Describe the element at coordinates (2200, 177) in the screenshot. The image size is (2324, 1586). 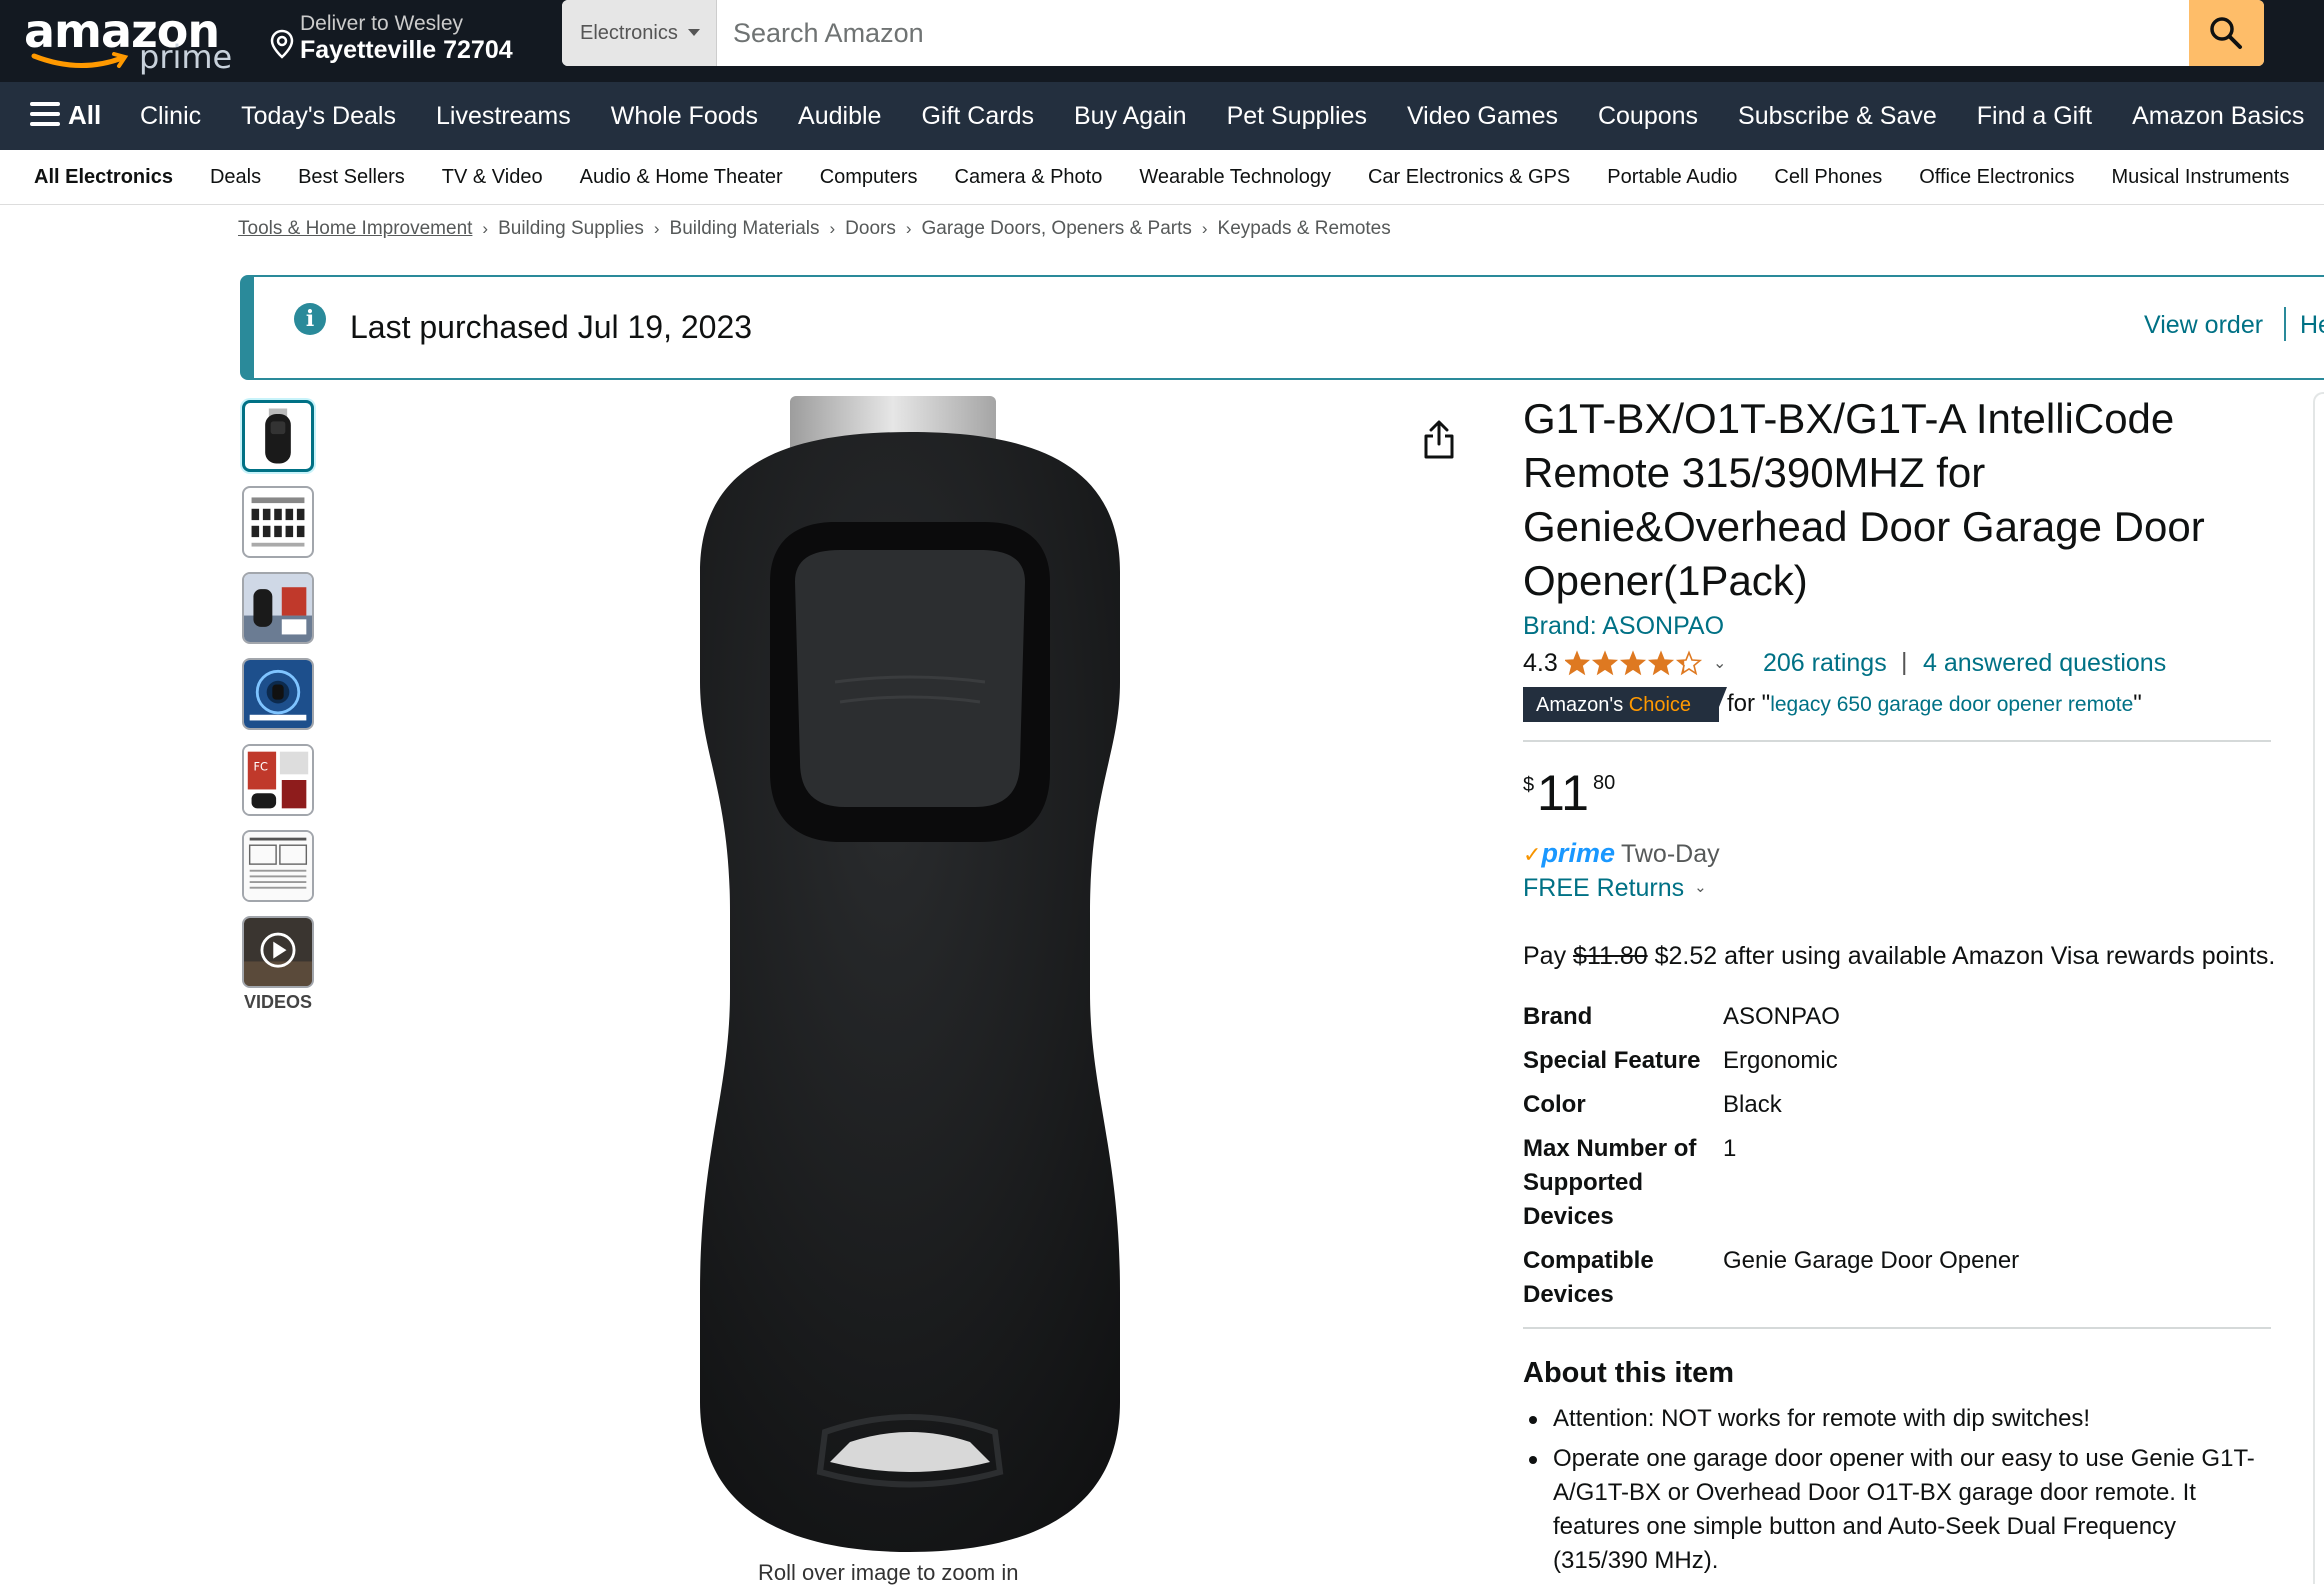
I see `subnav-item: Musical Instruments` at that location.